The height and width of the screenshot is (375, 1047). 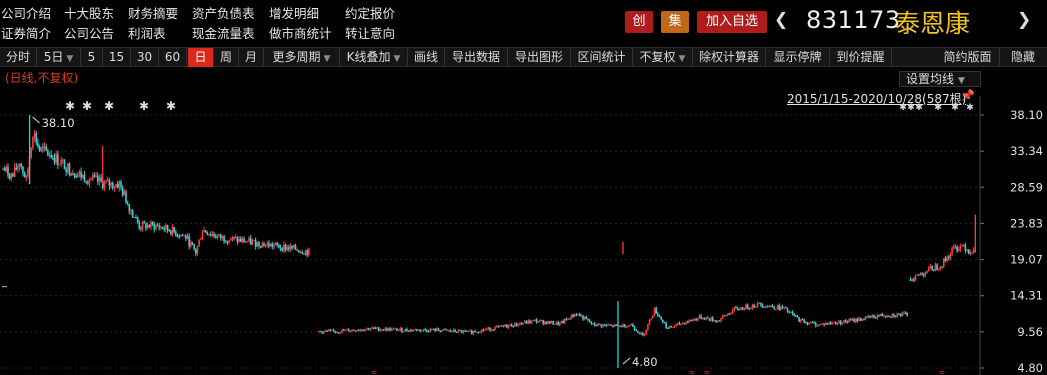 I want to click on tab-intraday: 分时, so click(x=18, y=57).